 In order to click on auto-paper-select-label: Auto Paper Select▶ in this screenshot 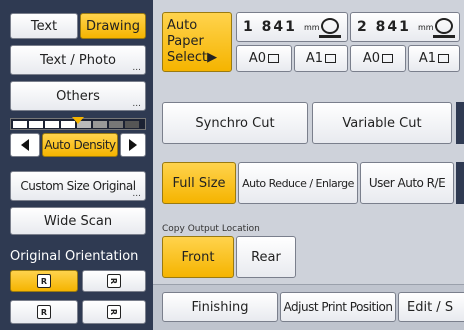, I will do `click(192, 41)`.